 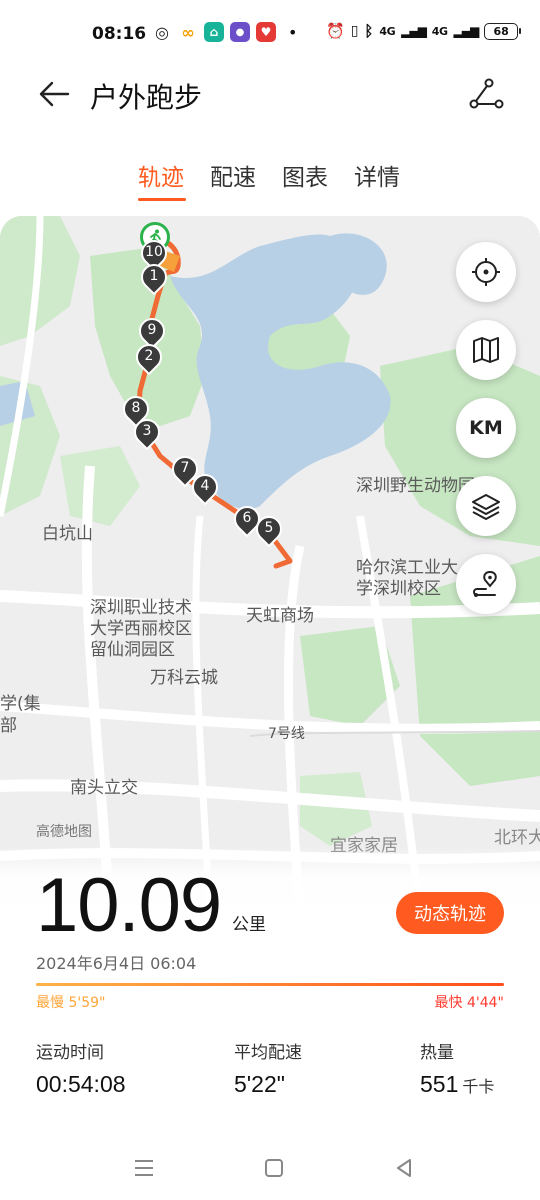 I want to click on tab-details: 详情, so click(x=377, y=175).